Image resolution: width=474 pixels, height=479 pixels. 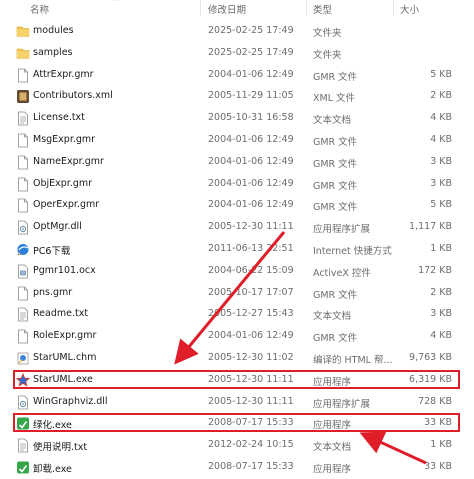 I want to click on file-size: 1,117 KB, so click(x=430, y=227).